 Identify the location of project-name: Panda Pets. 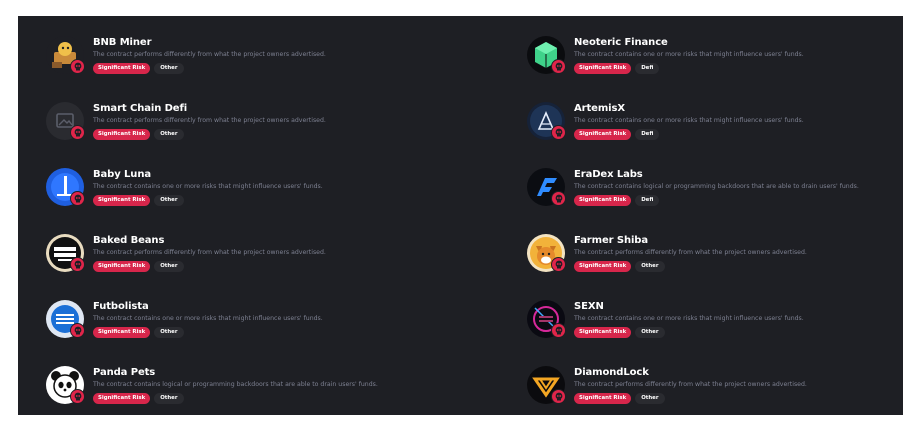
(124, 372).